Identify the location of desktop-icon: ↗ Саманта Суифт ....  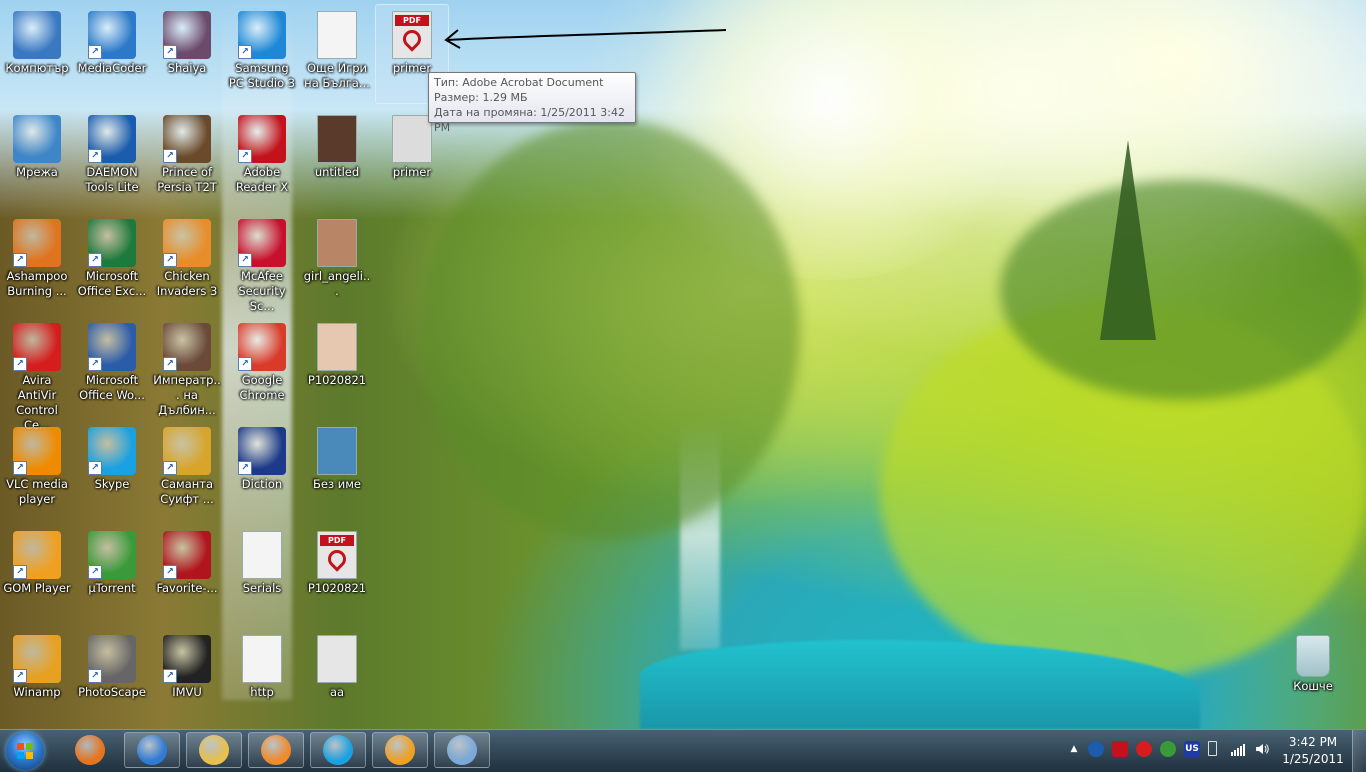
(187, 470).